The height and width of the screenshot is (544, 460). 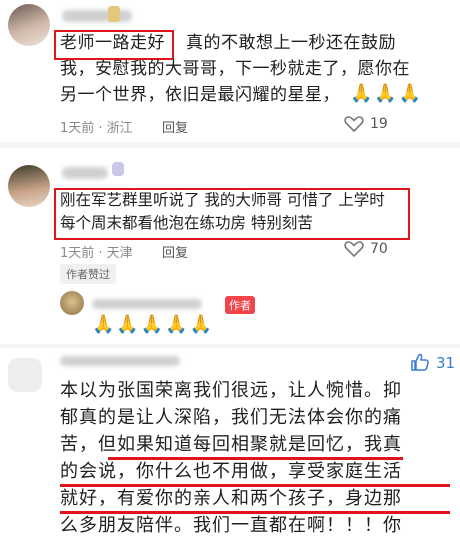 I want to click on praying-hands-emoji: 🙏🙏🙏🙏🙏, so click(x=153, y=324).